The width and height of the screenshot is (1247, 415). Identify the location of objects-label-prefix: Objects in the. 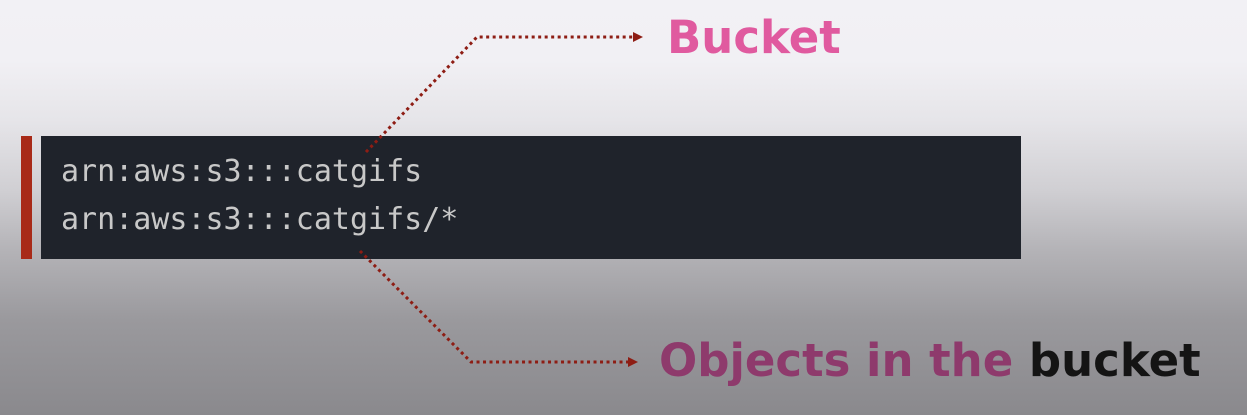
(836, 360).